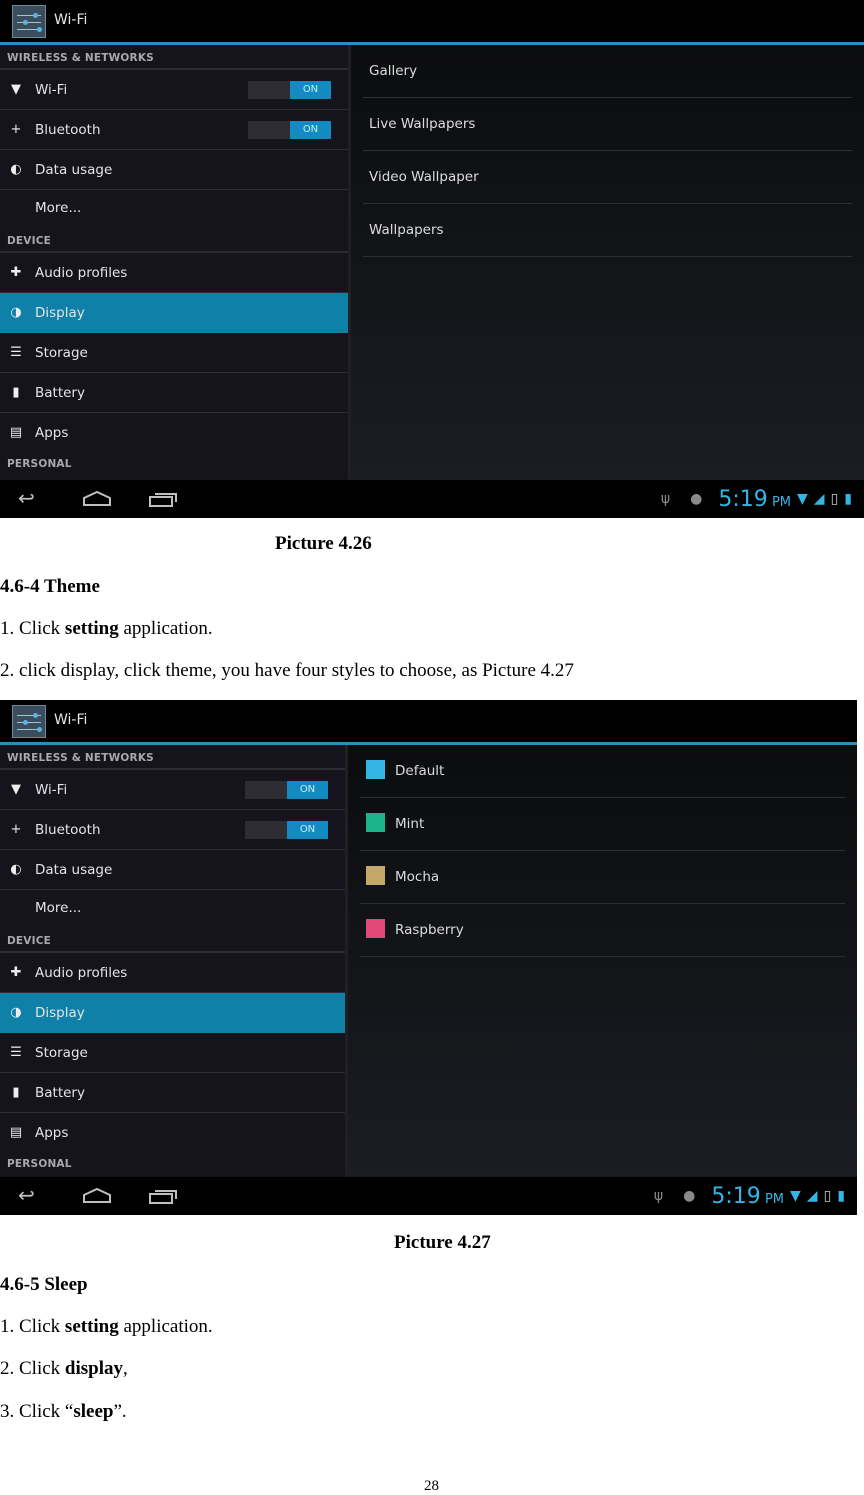 The height and width of the screenshot is (1495, 864). What do you see at coordinates (607, 71) in the screenshot?
I see `list-item-gallery: Gallery` at bounding box center [607, 71].